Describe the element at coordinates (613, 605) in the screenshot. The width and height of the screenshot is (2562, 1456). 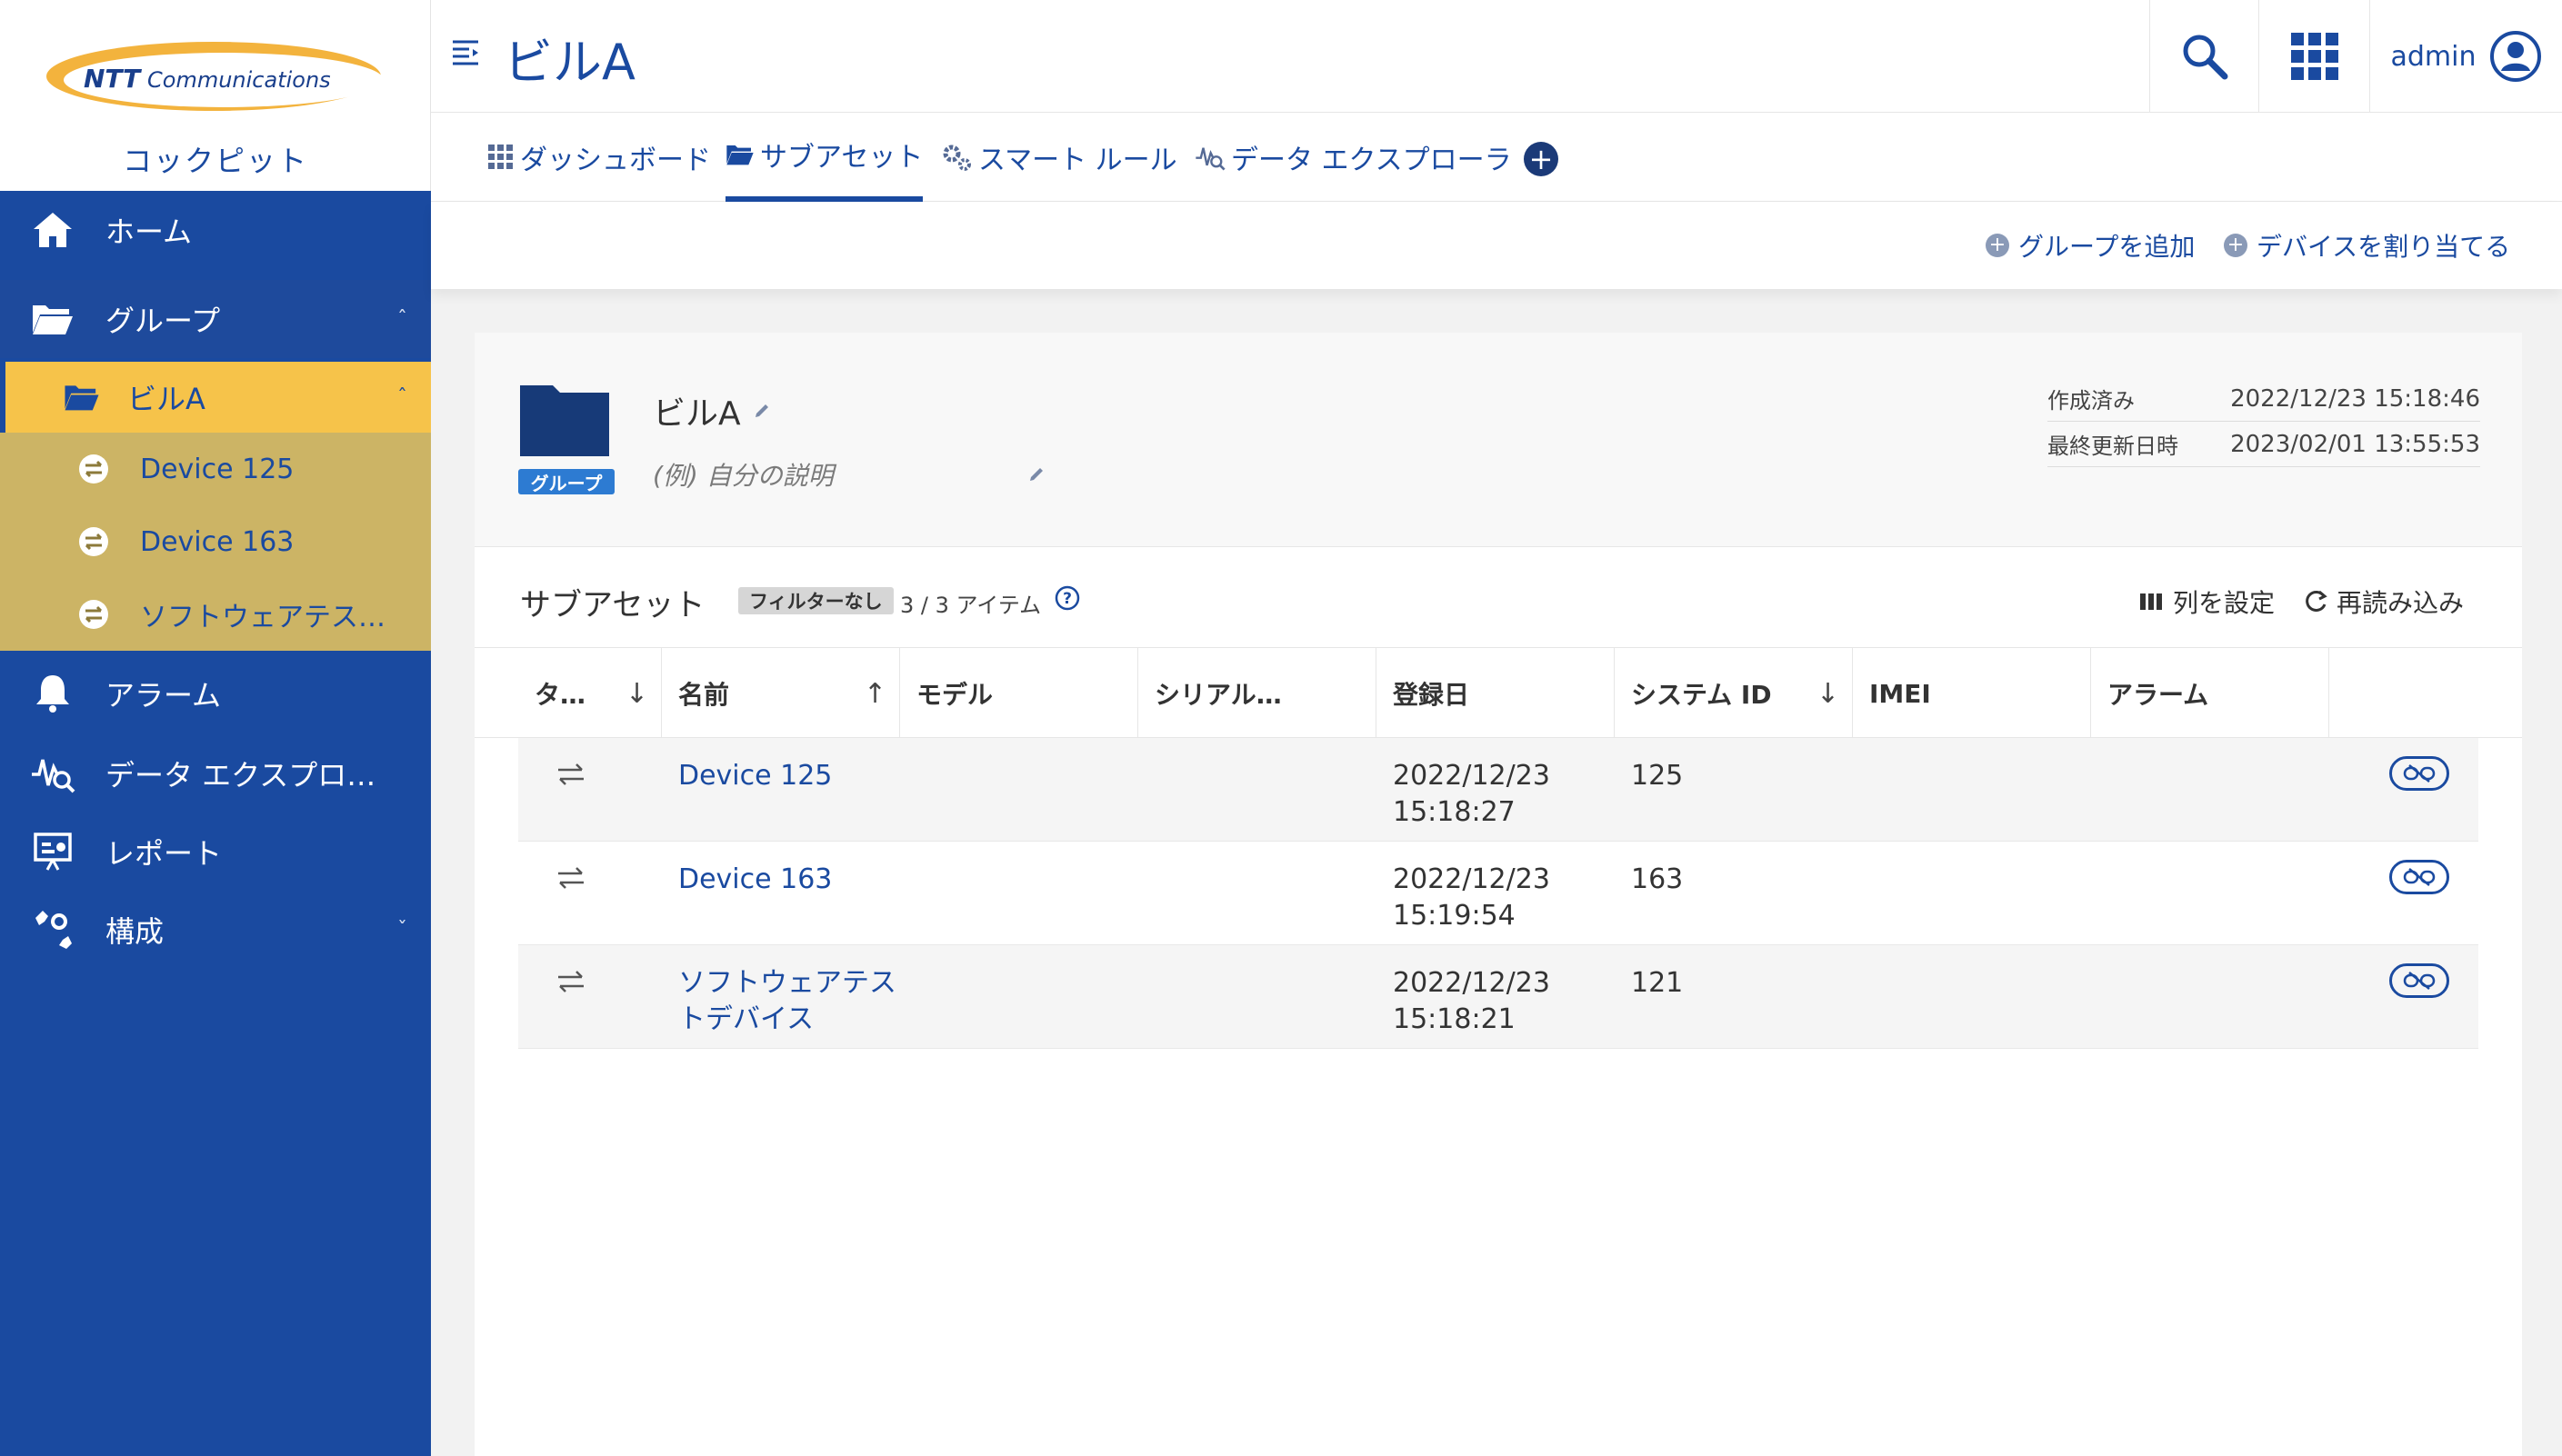
I see `subassets-title: サブアセット` at that location.